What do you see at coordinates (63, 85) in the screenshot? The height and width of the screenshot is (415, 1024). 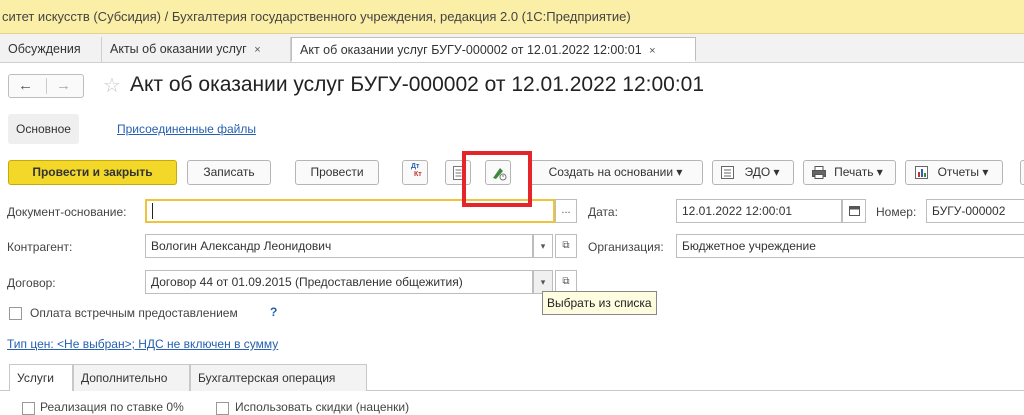 I see `forward-arrow-icon: →` at bounding box center [63, 85].